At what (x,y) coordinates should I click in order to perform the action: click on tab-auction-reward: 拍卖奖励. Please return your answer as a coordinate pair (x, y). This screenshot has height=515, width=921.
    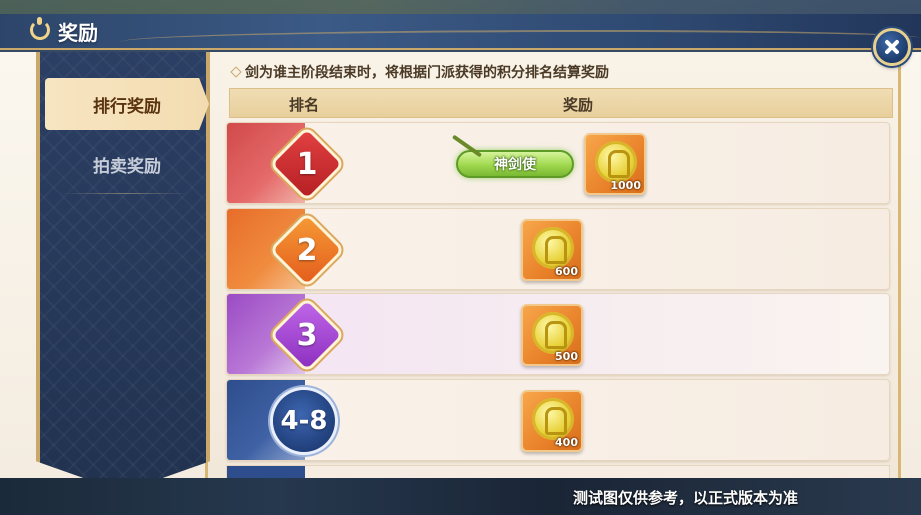
    Looking at the image, I should click on (127, 164).